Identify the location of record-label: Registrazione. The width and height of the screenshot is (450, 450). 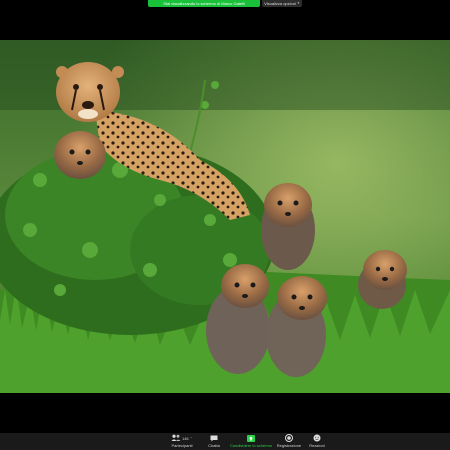
(289, 445).